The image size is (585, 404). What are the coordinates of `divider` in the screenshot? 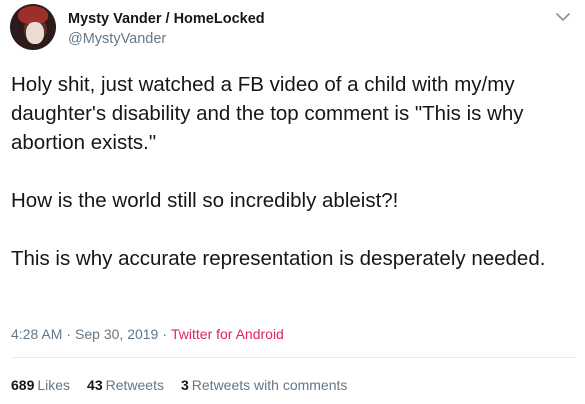 It's located at (293, 357).